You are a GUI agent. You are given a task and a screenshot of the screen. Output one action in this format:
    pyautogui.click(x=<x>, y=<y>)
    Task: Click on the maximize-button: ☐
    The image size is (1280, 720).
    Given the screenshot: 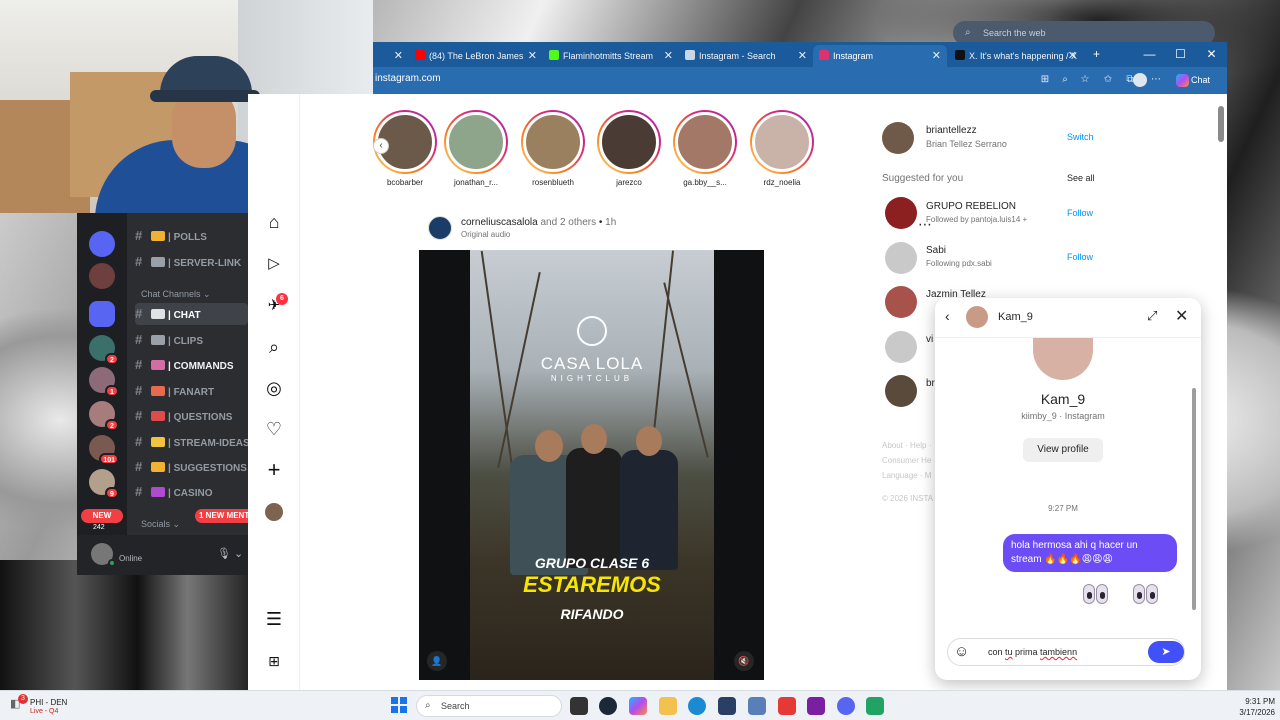 What is the action you would take?
    pyautogui.click(x=1180, y=54)
    